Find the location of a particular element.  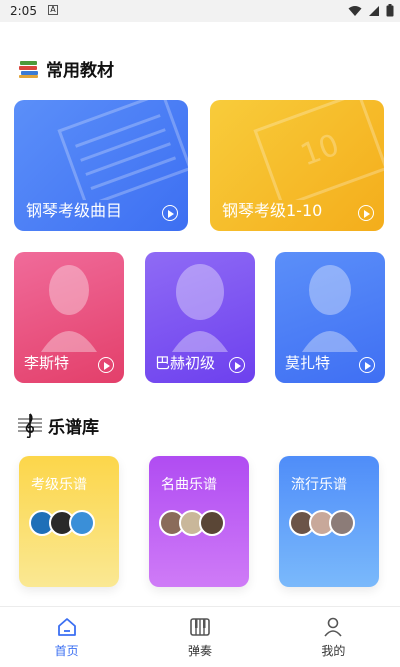

library-card-grade: 考级乐谱 is located at coordinates (69, 521).